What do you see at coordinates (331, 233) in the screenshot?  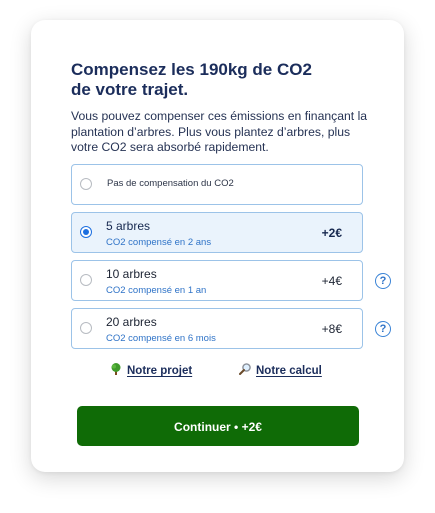 I see `option-price: +2€` at bounding box center [331, 233].